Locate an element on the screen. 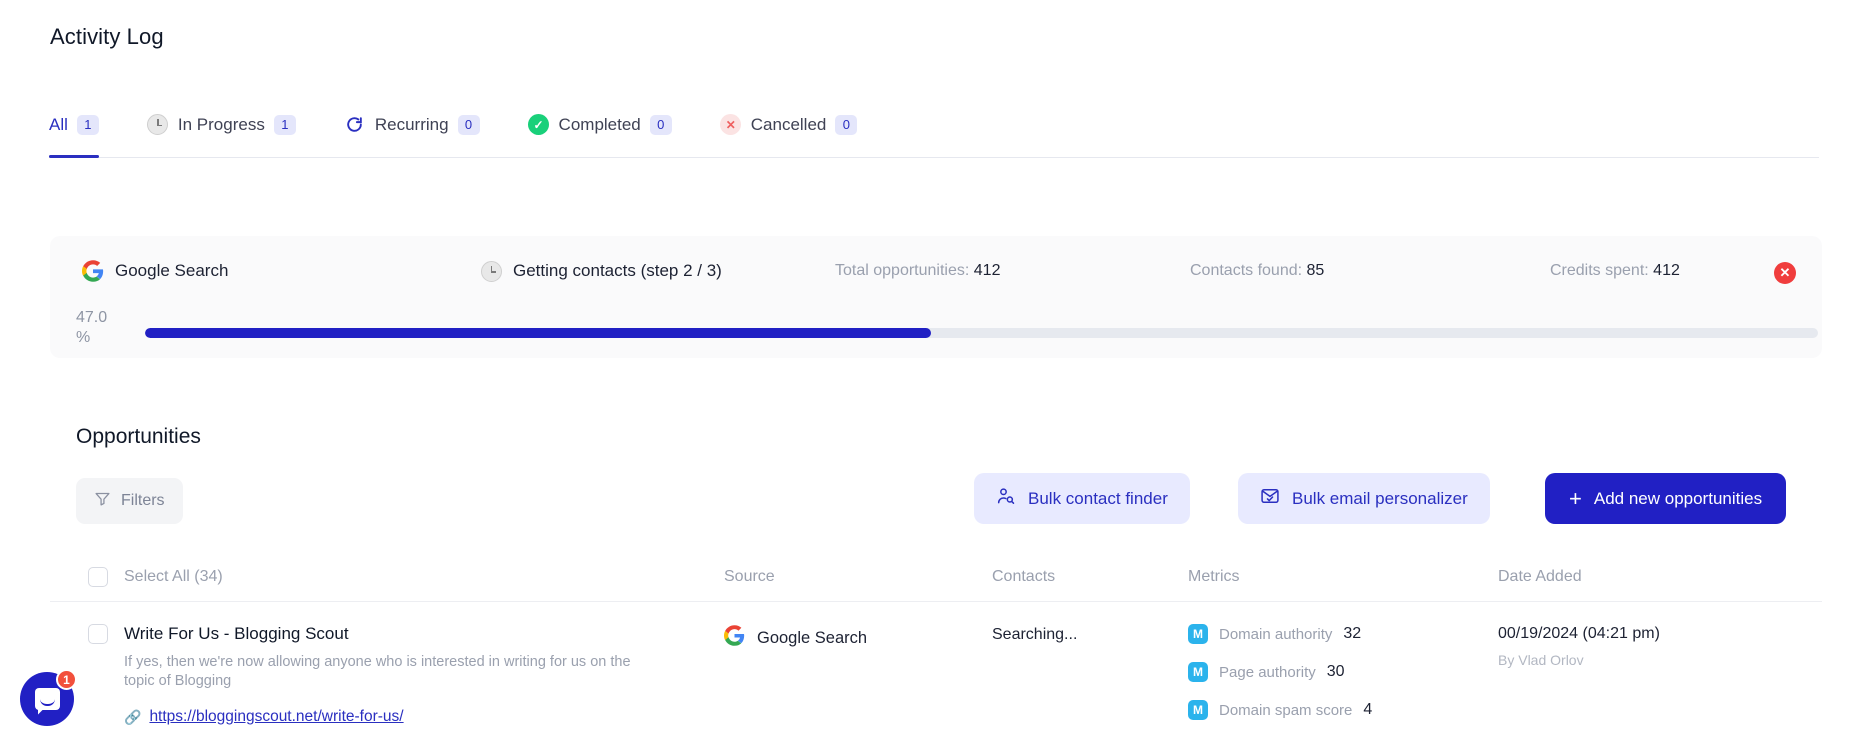 This screenshot has height=744, width=1868. tab-in-progress: In Progress 1 is located at coordinates (221, 126).